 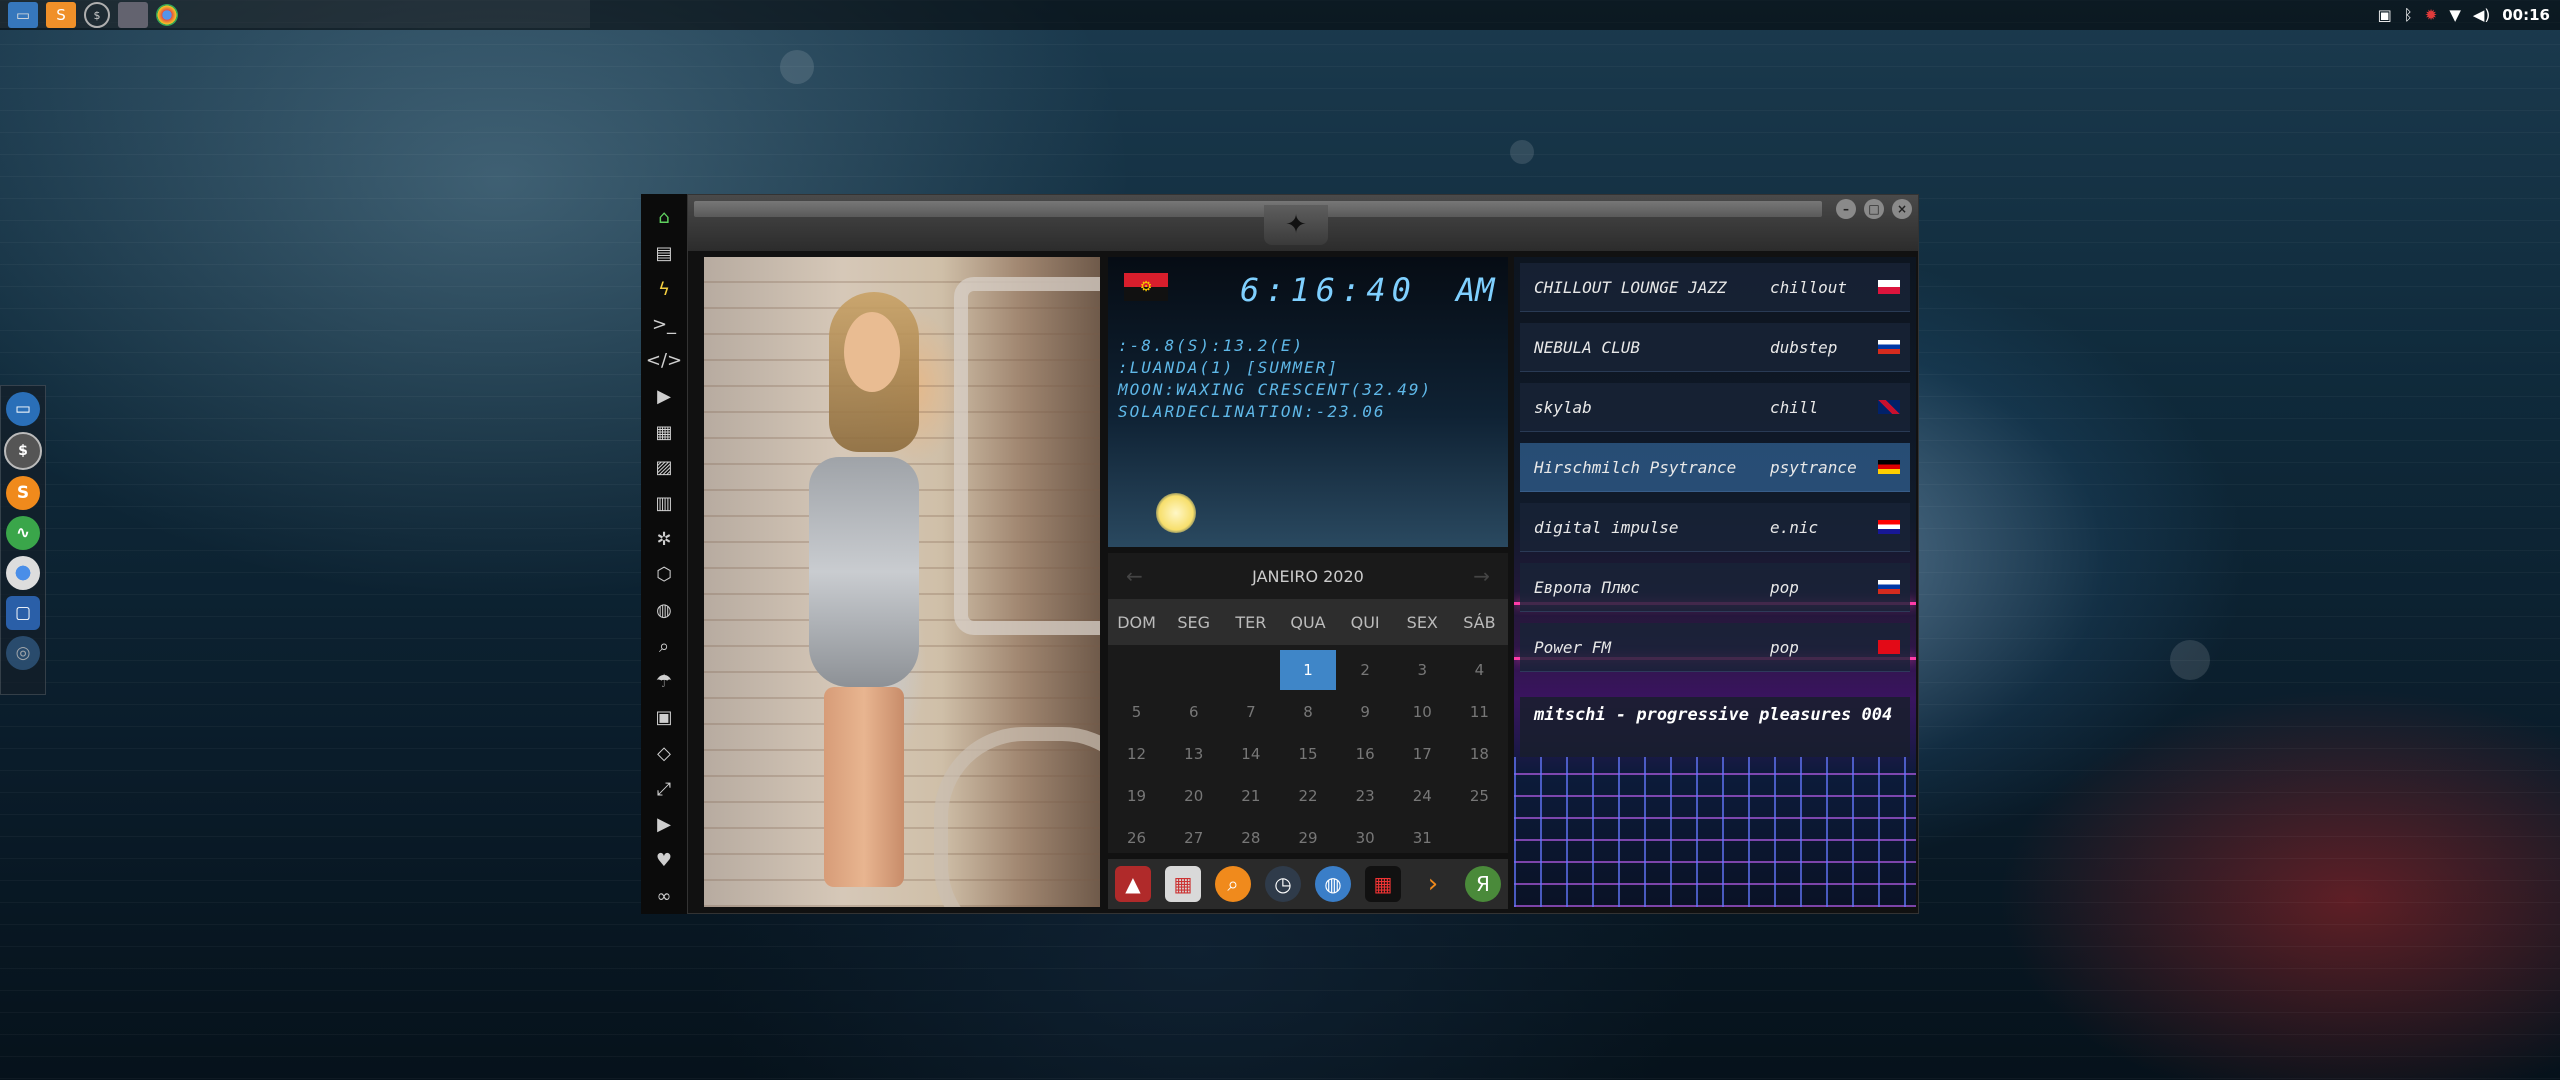 What do you see at coordinates (23, 409) in the screenshot?
I see `files-icon: ▭` at bounding box center [23, 409].